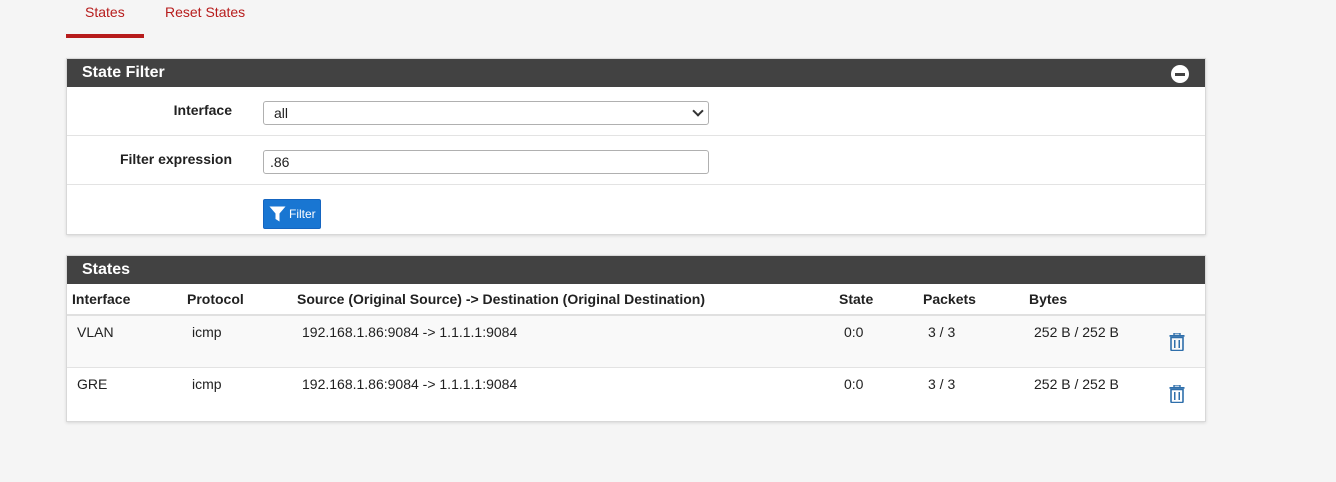 The width and height of the screenshot is (1336, 482). Describe the element at coordinates (202, 110) in the screenshot. I see `interface-label: Interface` at that location.